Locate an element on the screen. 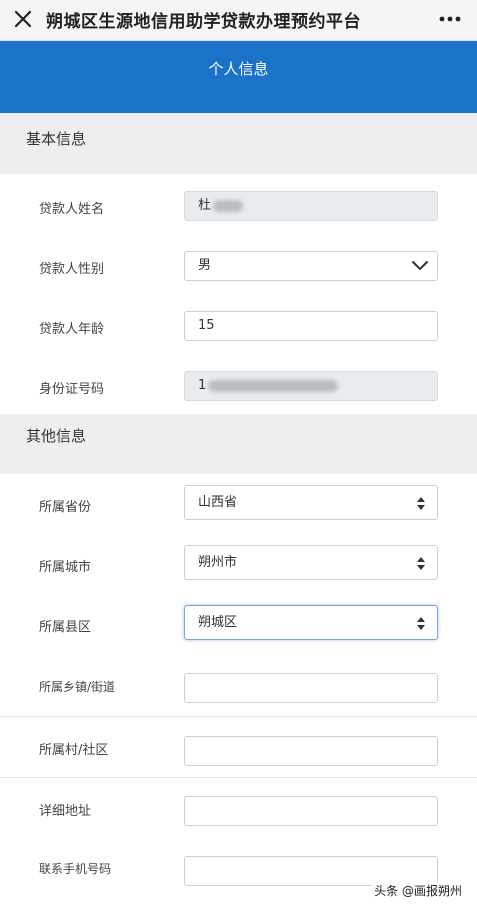 The width and height of the screenshot is (477, 906). address-input is located at coordinates (311, 811).